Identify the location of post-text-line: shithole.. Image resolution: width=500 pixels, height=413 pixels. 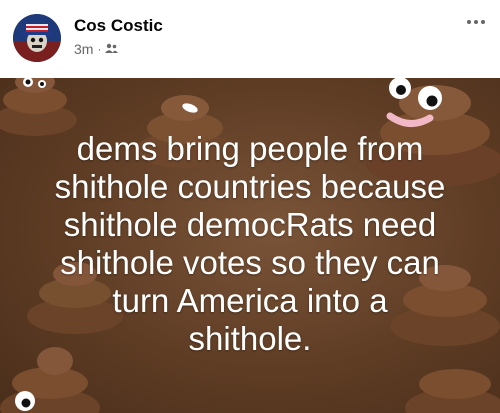
(250, 338).